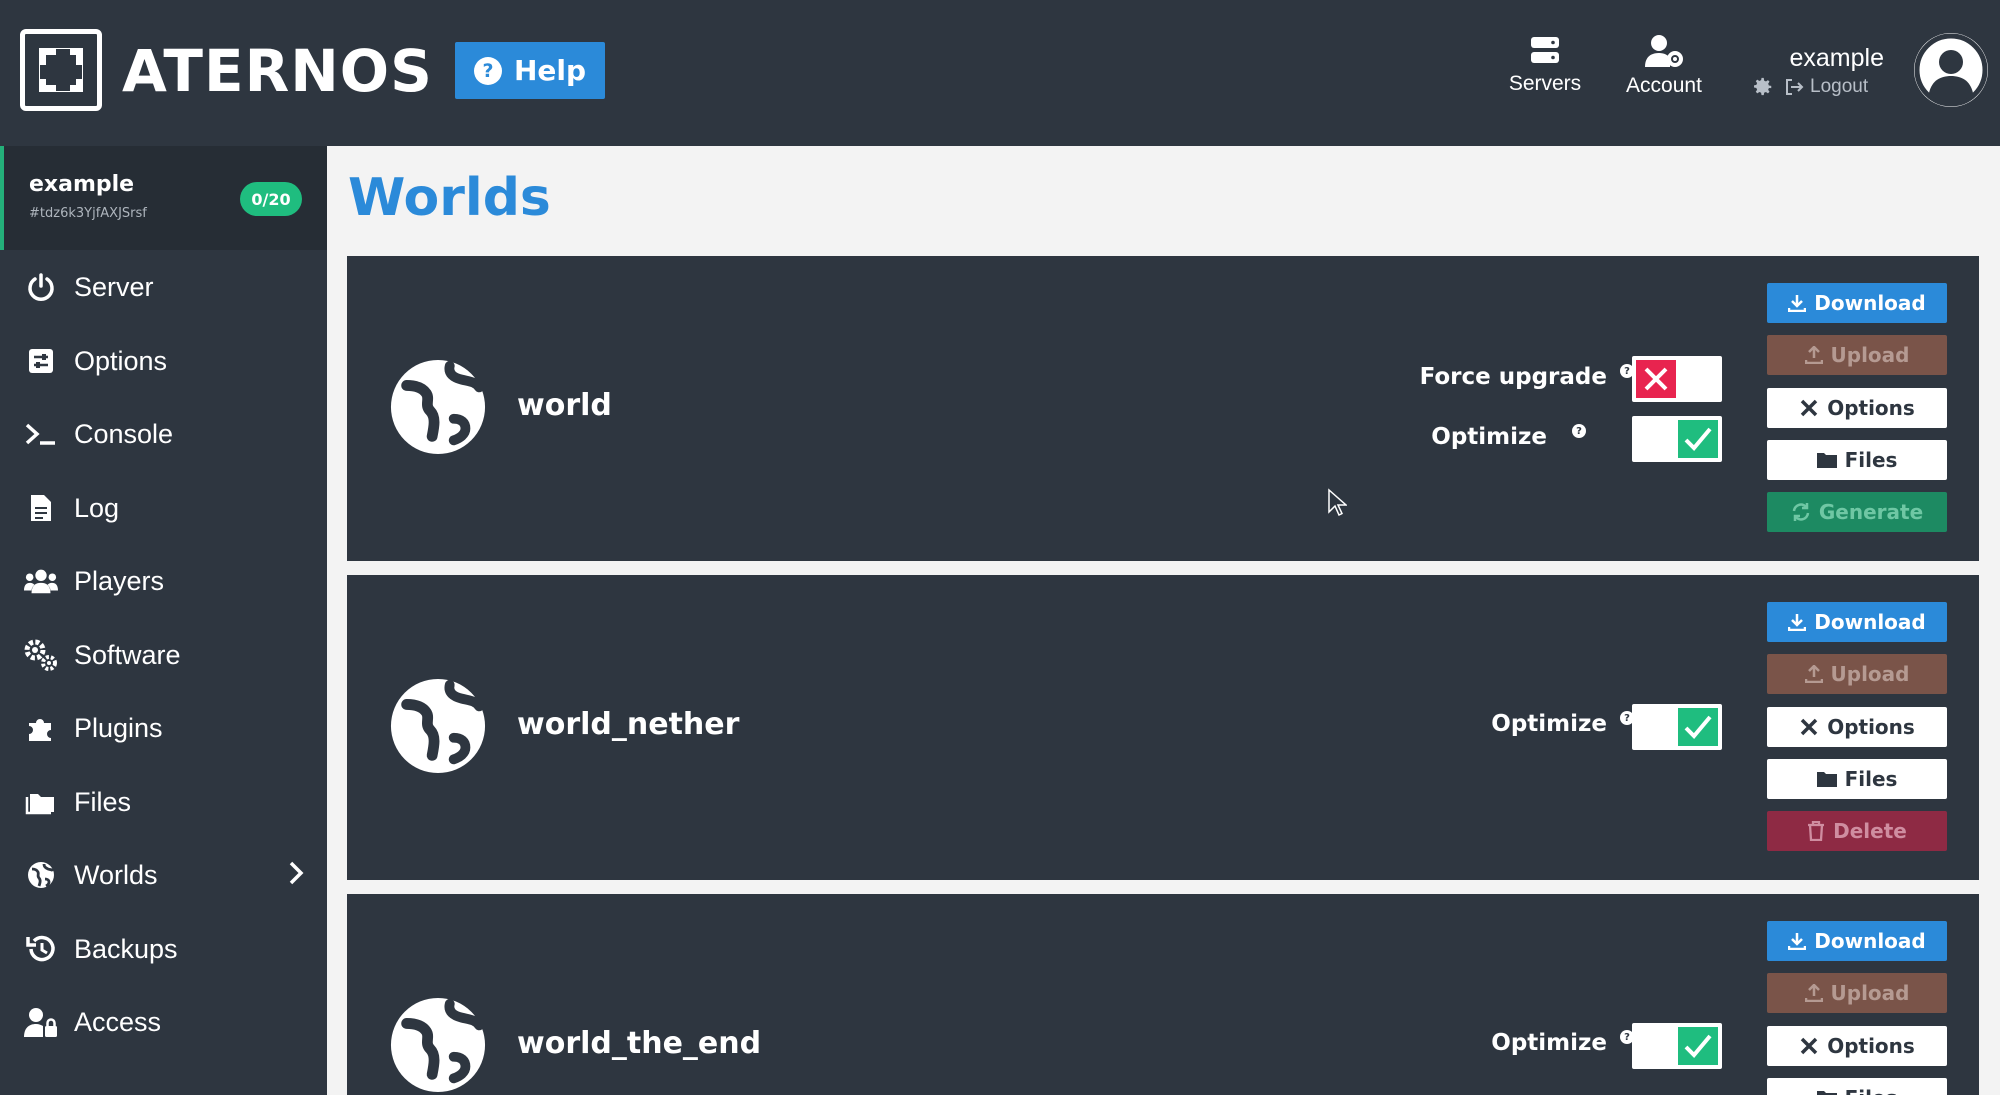 This screenshot has width=2000, height=1095. I want to click on world-name: world_nether, so click(628, 724).